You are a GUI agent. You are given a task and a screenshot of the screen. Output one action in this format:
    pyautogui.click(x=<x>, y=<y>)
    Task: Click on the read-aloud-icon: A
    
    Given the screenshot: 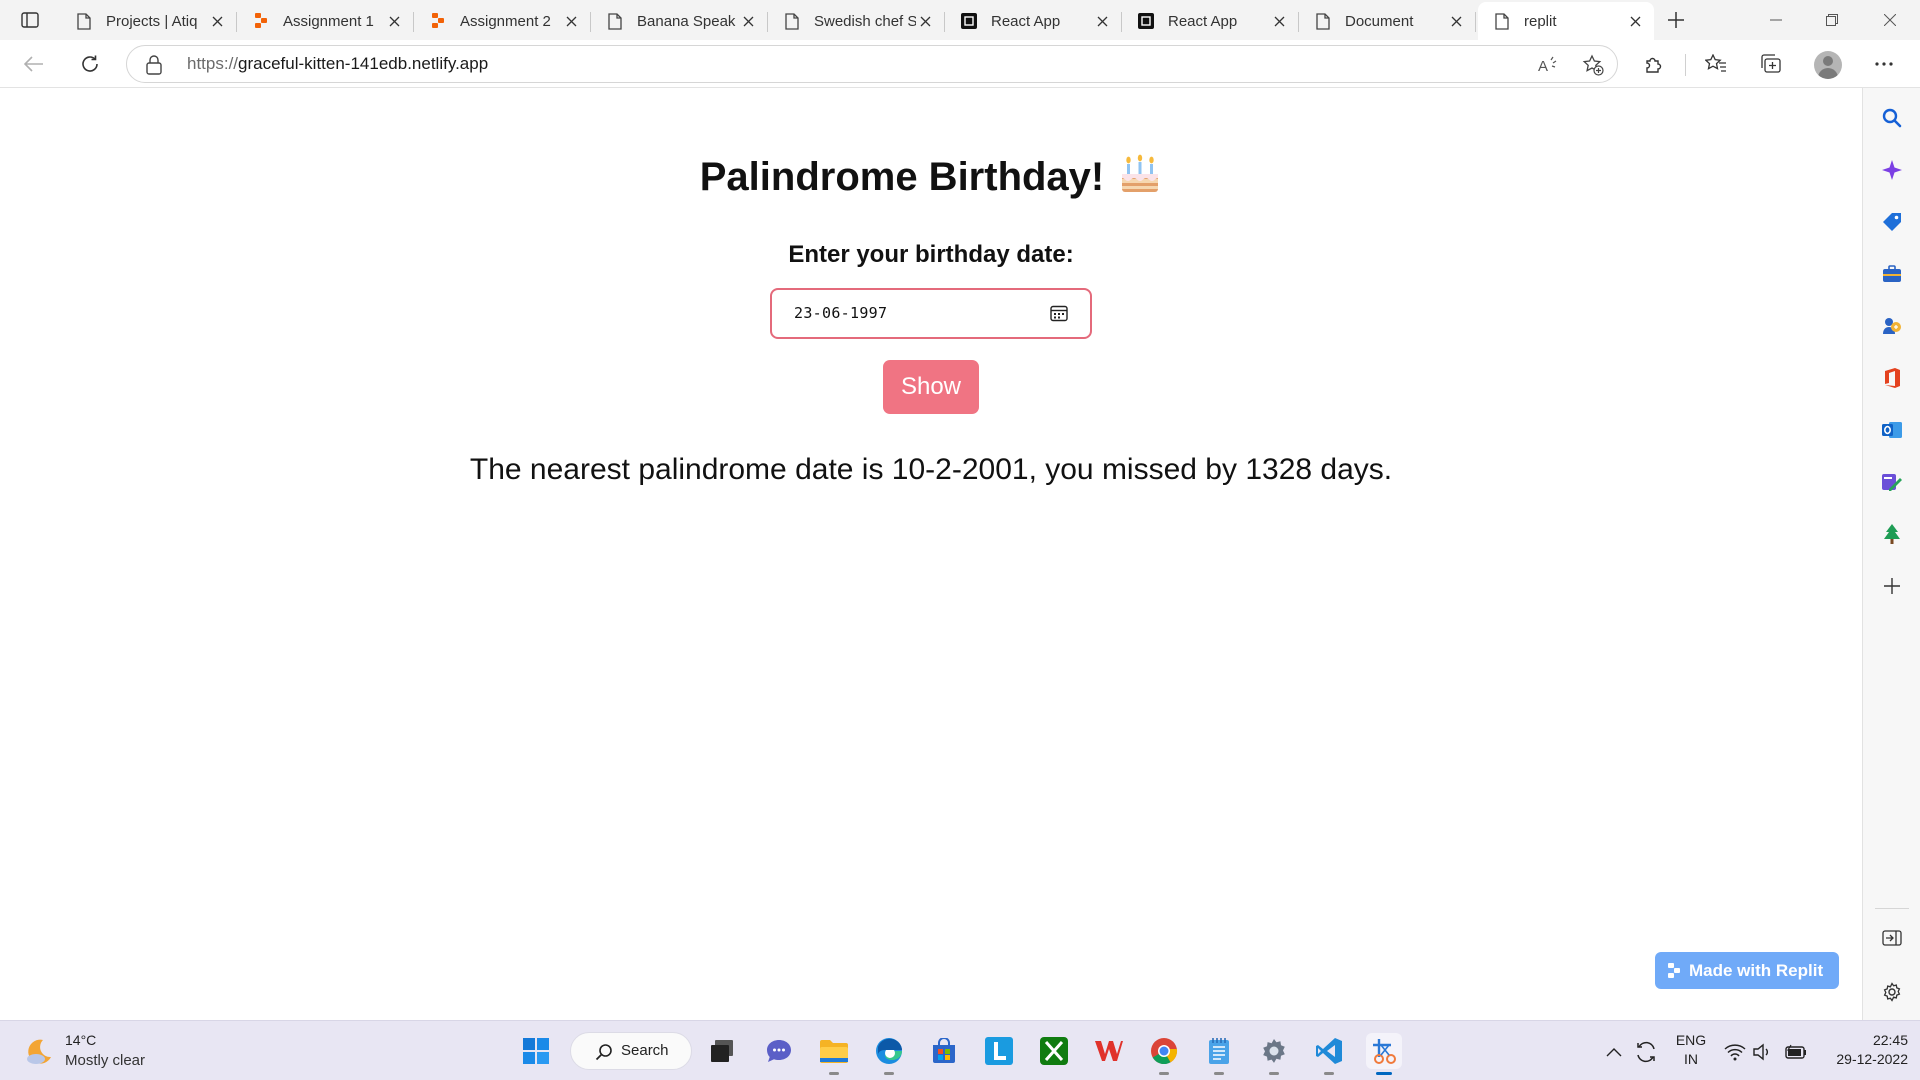 What is the action you would take?
    pyautogui.click(x=1548, y=65)
    